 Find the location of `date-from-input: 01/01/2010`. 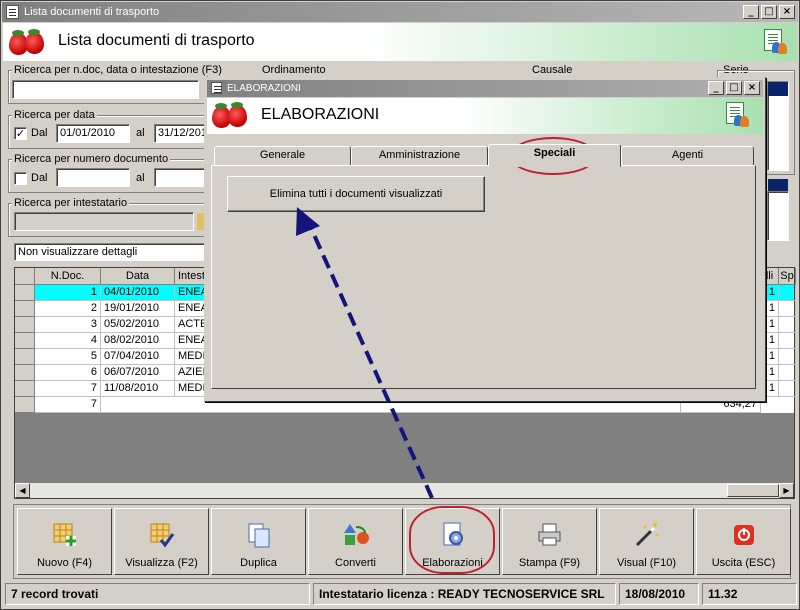

date-from-input: 01/01/2010 is located at coordinates (93, 133).